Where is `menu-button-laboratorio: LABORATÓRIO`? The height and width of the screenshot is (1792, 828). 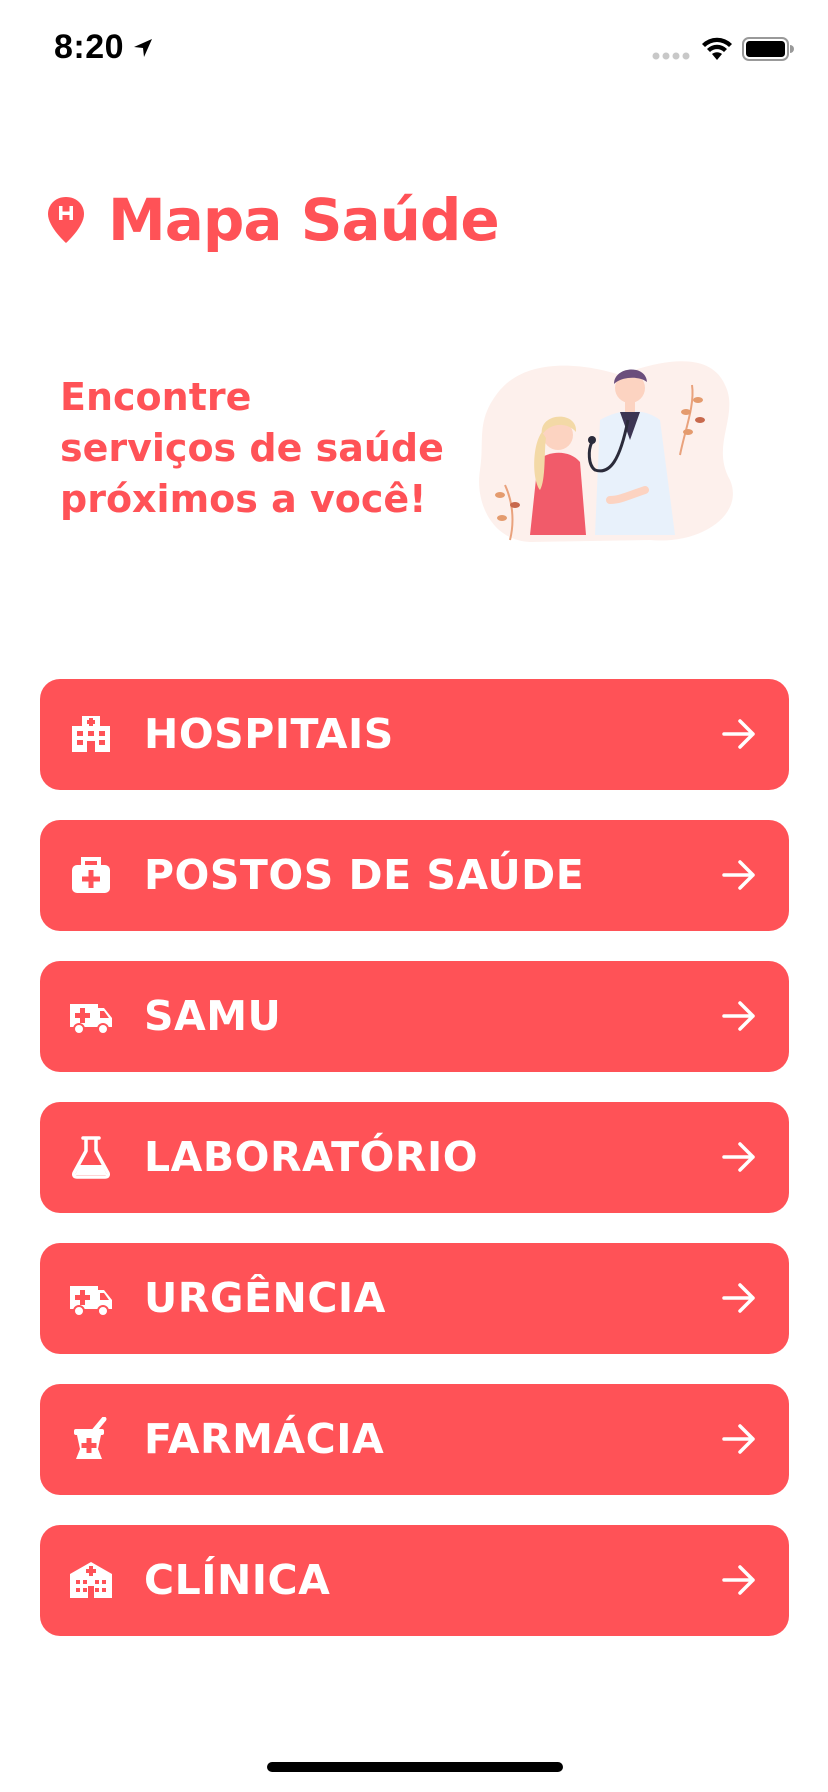 menu-button-laboratorio: LABORATÓRIO is located at coordinates (414, 1157).